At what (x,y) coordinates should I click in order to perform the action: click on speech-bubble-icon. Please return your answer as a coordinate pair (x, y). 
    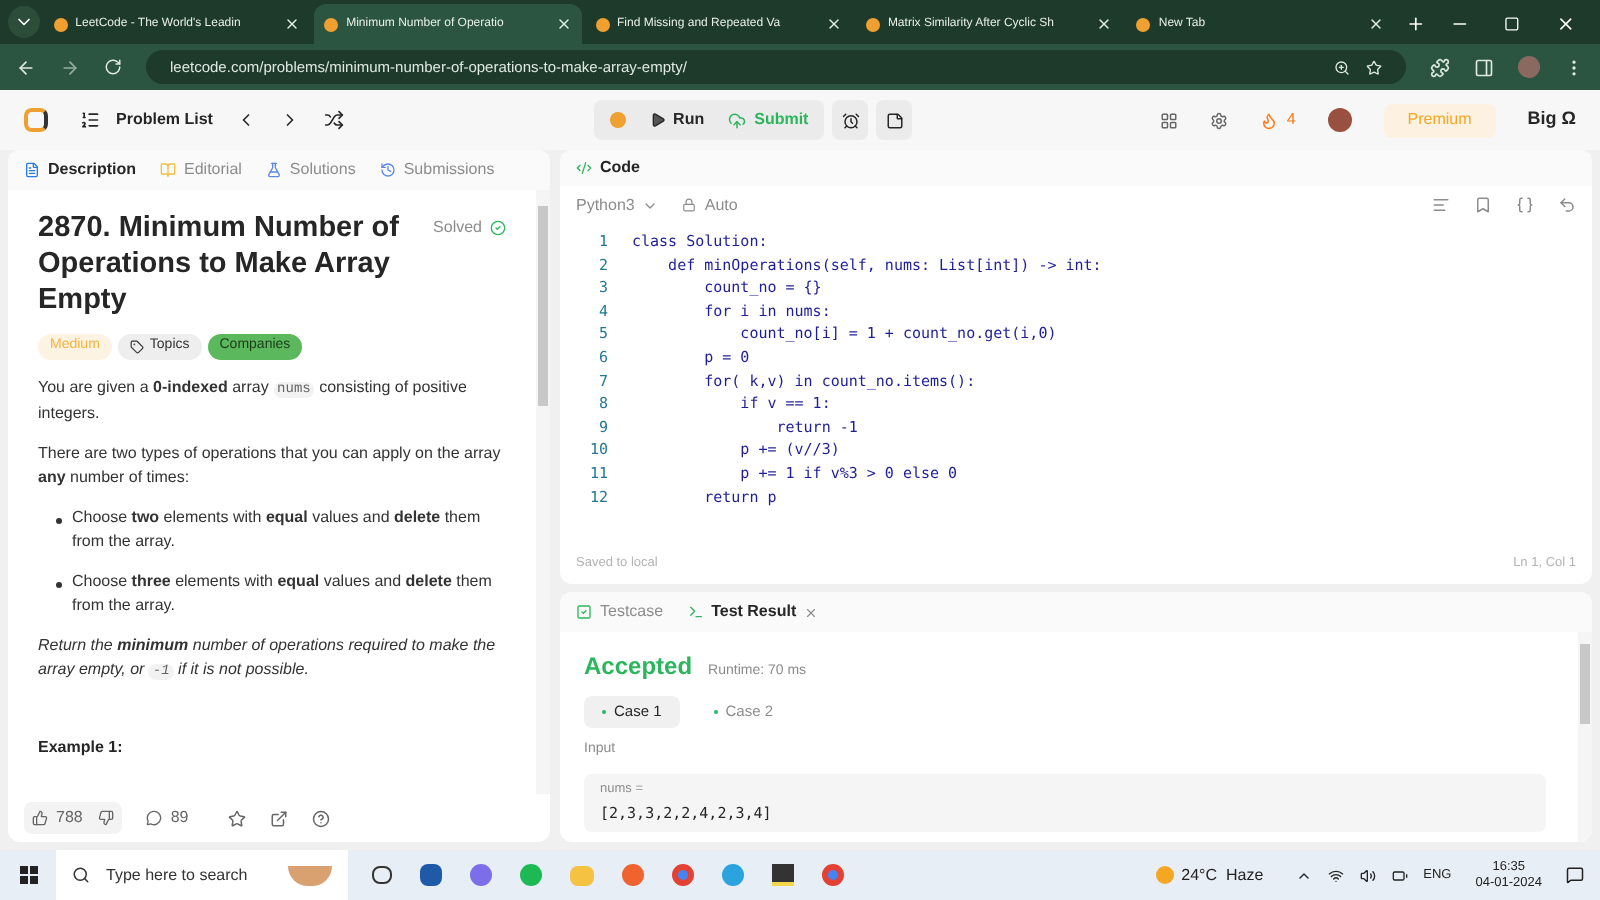
    Looking at the image, I should click on (154, 818).